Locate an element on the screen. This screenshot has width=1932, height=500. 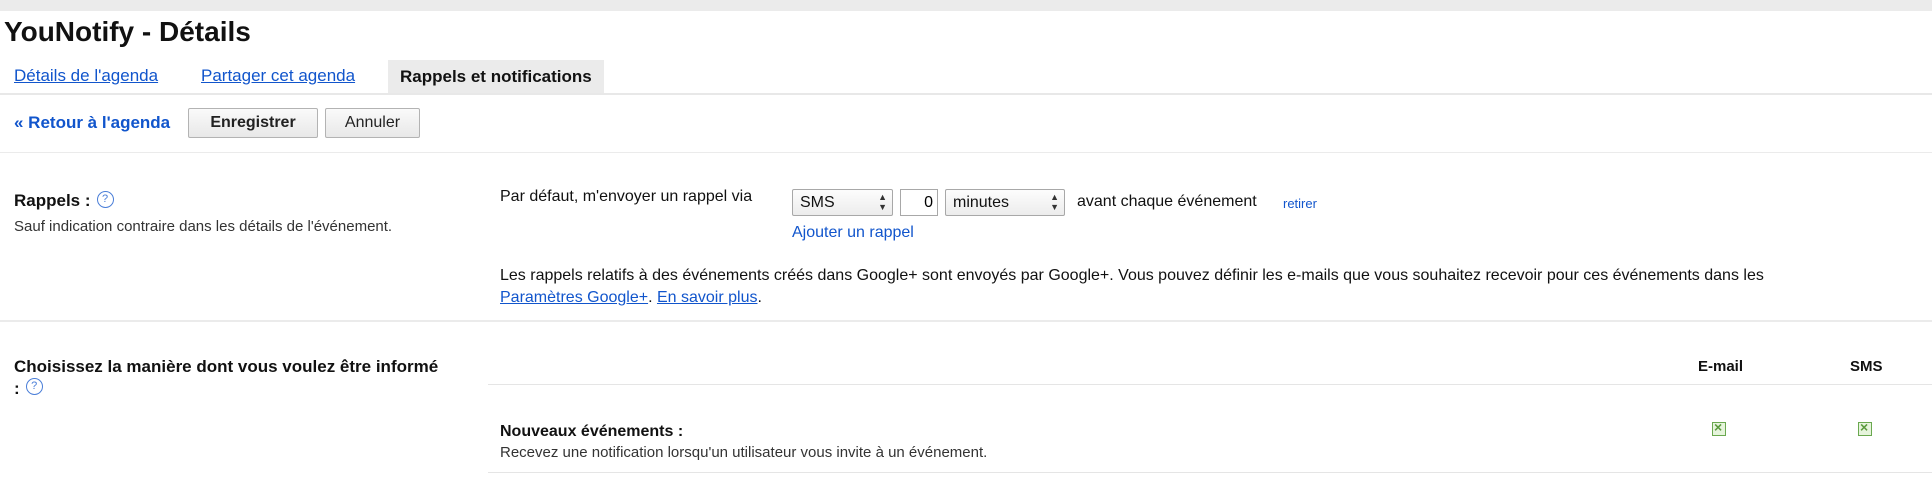
cancel-button: Annuler is located at coordinates (372, 123).